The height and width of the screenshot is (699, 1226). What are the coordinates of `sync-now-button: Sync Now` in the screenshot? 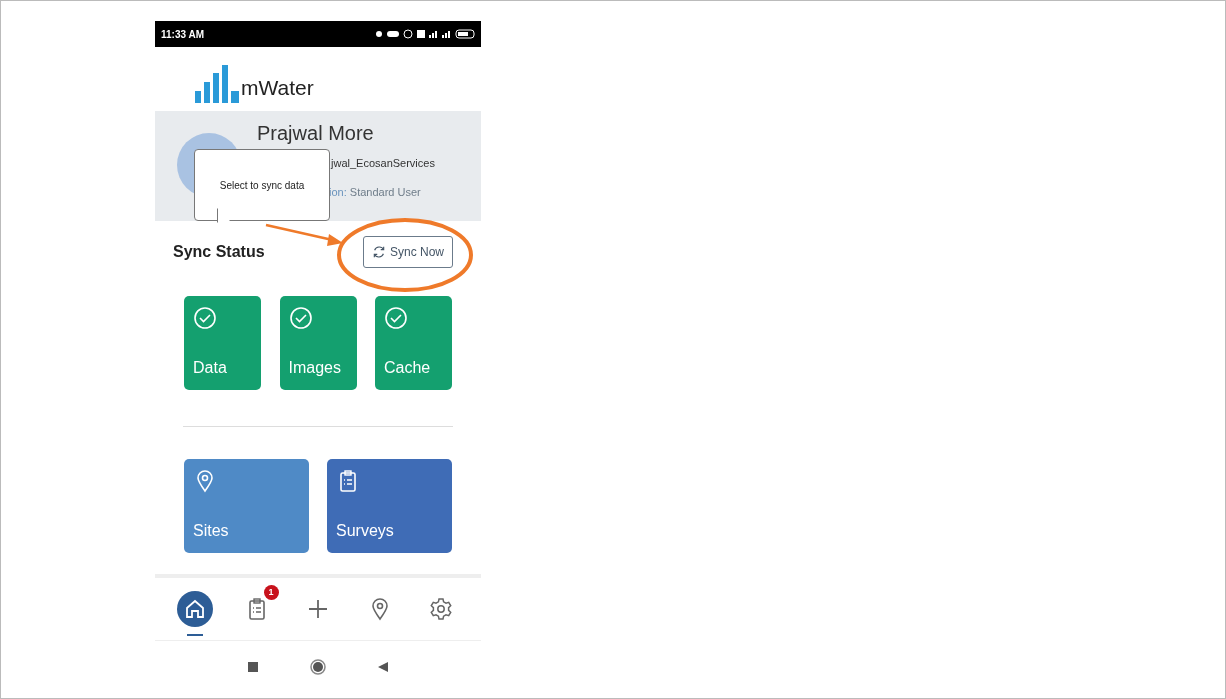 It's located at (407, 252).